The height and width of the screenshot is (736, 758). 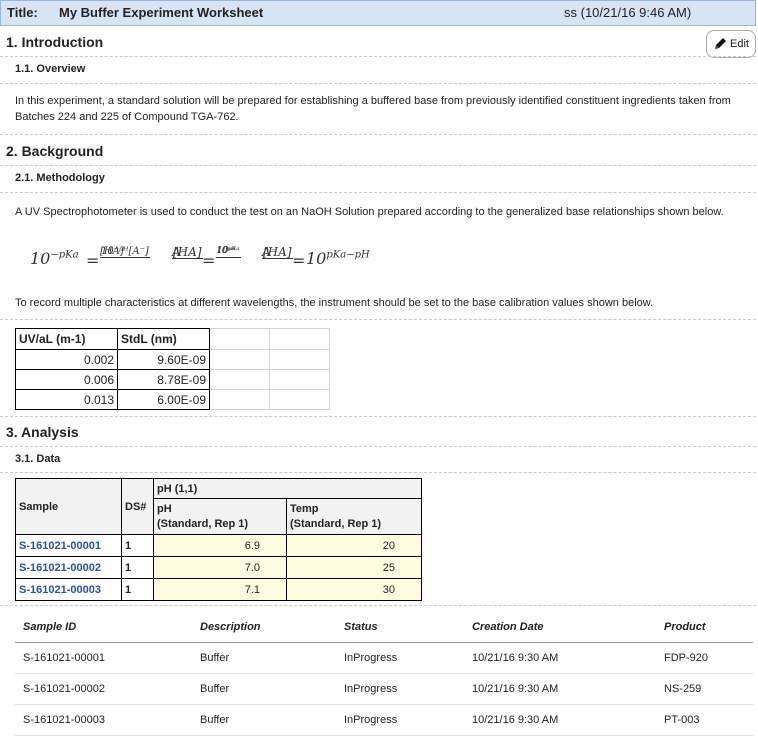 What do you see at coordinates (163, 339) in the screenshot?
I see `column-header: StdL (nm)` at bounding box center [163, 339].